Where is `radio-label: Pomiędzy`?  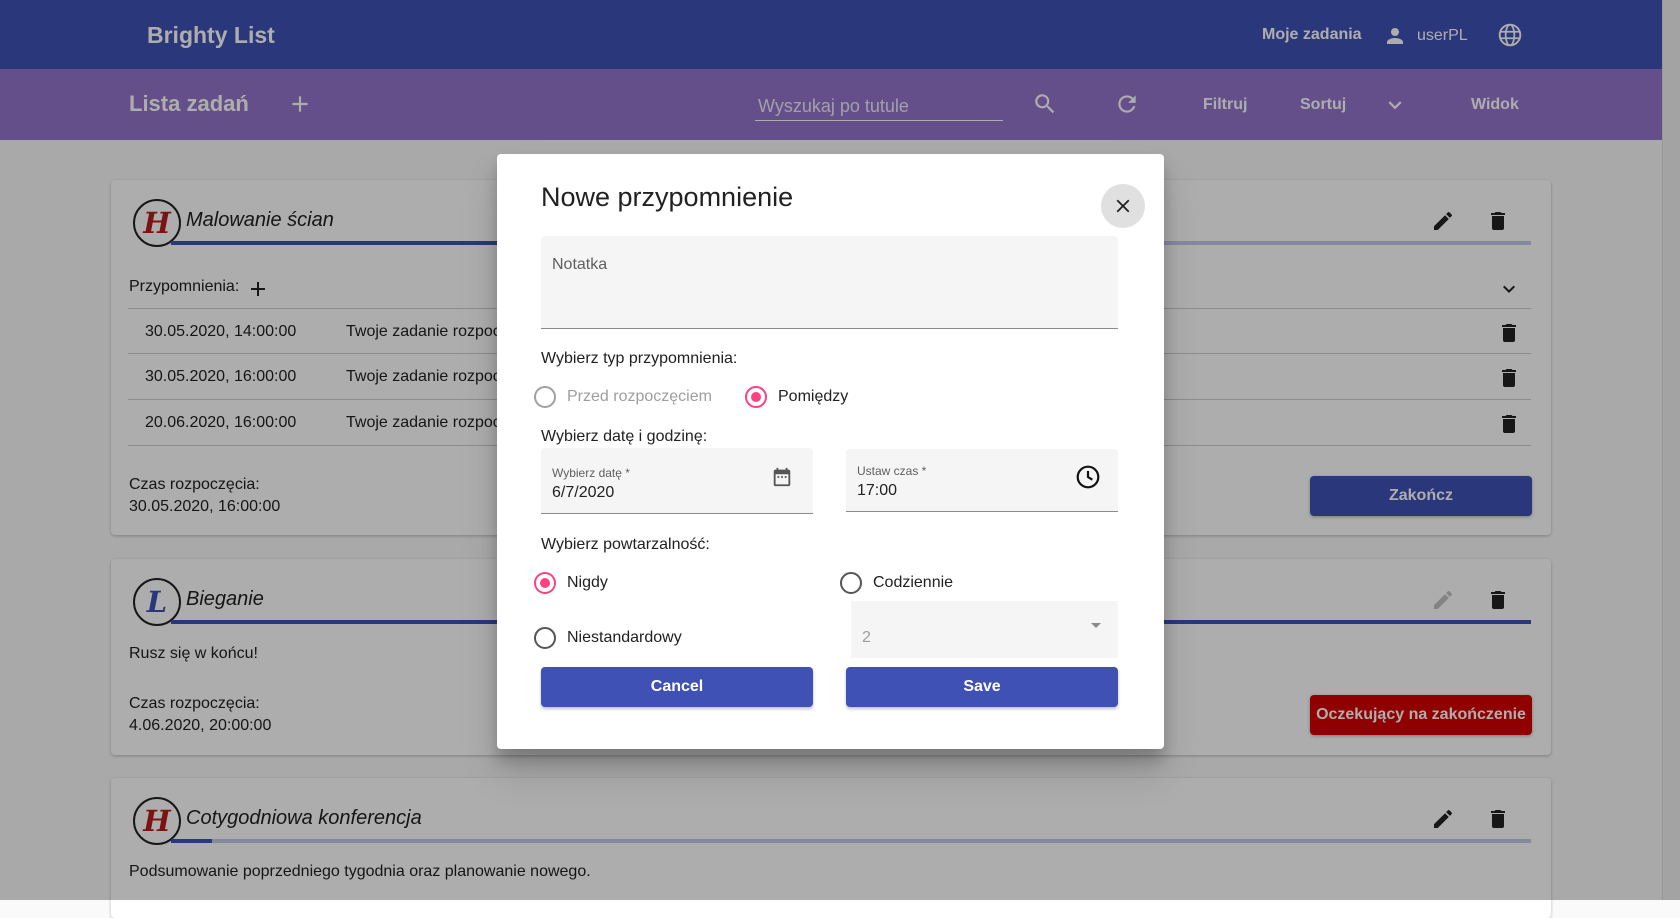 radio-label: Pomiędzy is located at coordinates (813, 396).